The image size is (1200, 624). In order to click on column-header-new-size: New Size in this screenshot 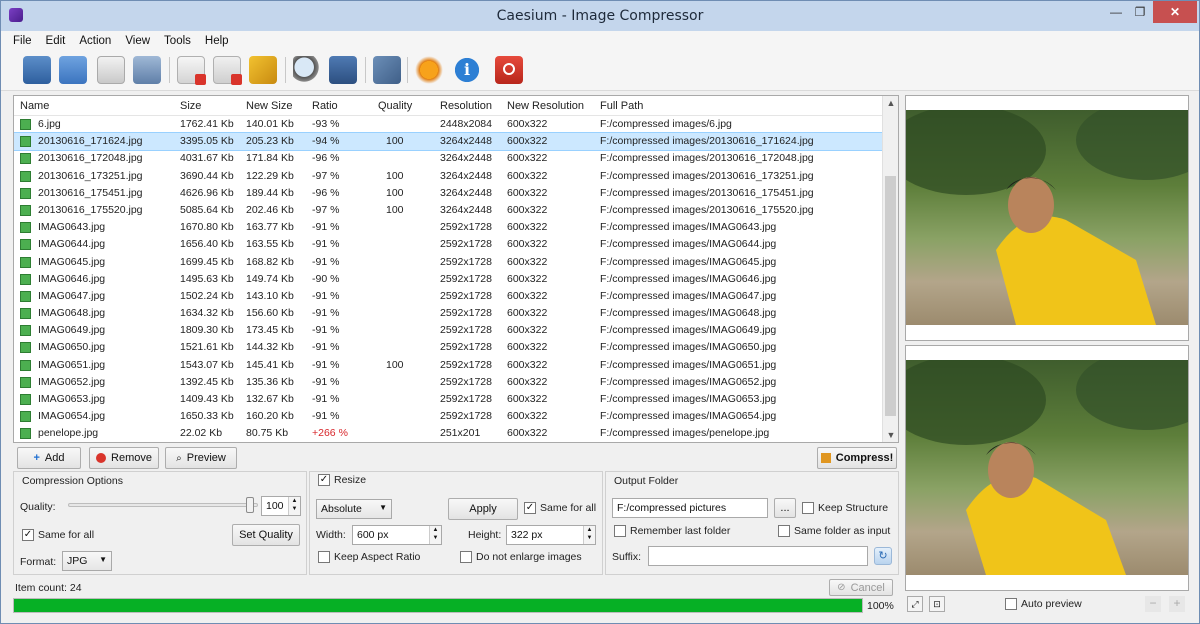, I will do `click(269, 106)`.